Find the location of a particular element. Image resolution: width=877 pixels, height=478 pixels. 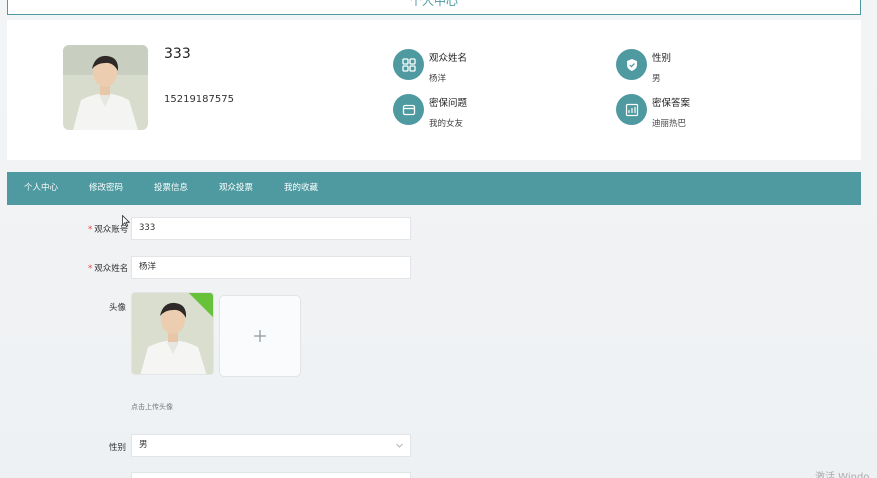

grid-icon is located at coordinates (408, 64).